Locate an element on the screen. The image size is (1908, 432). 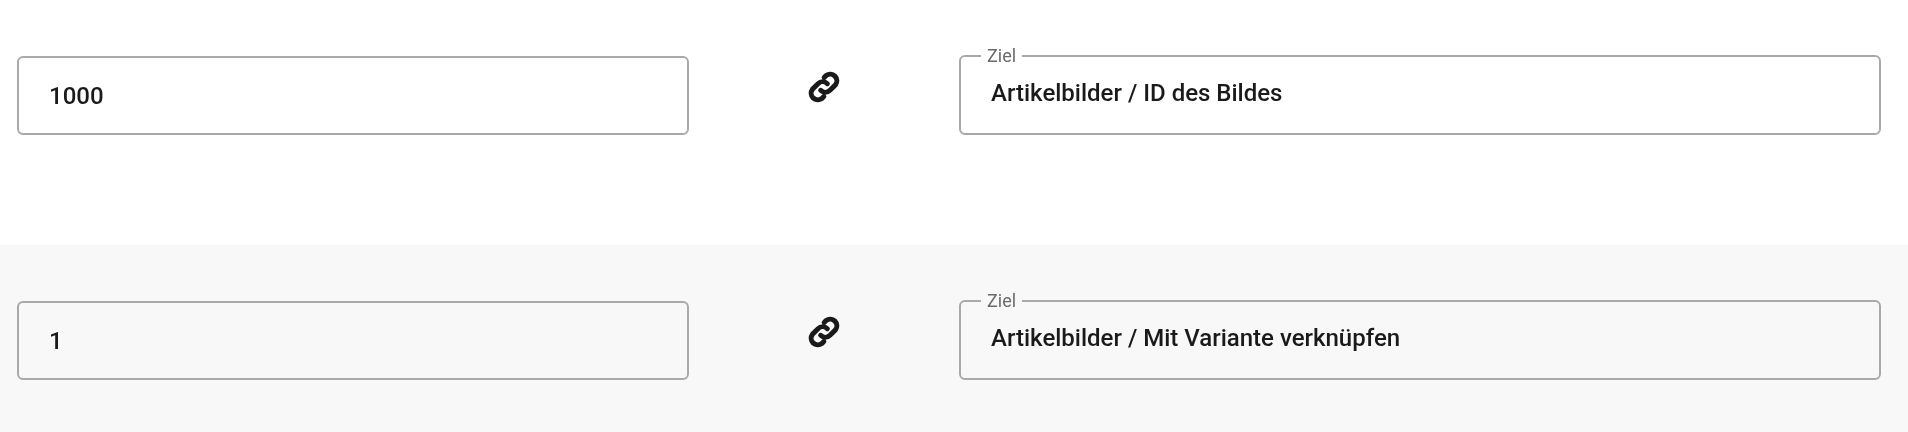
target-field: Ziel Artikelbilder / Mit Variante verknüpfen is located at coordinates (1420, 335).